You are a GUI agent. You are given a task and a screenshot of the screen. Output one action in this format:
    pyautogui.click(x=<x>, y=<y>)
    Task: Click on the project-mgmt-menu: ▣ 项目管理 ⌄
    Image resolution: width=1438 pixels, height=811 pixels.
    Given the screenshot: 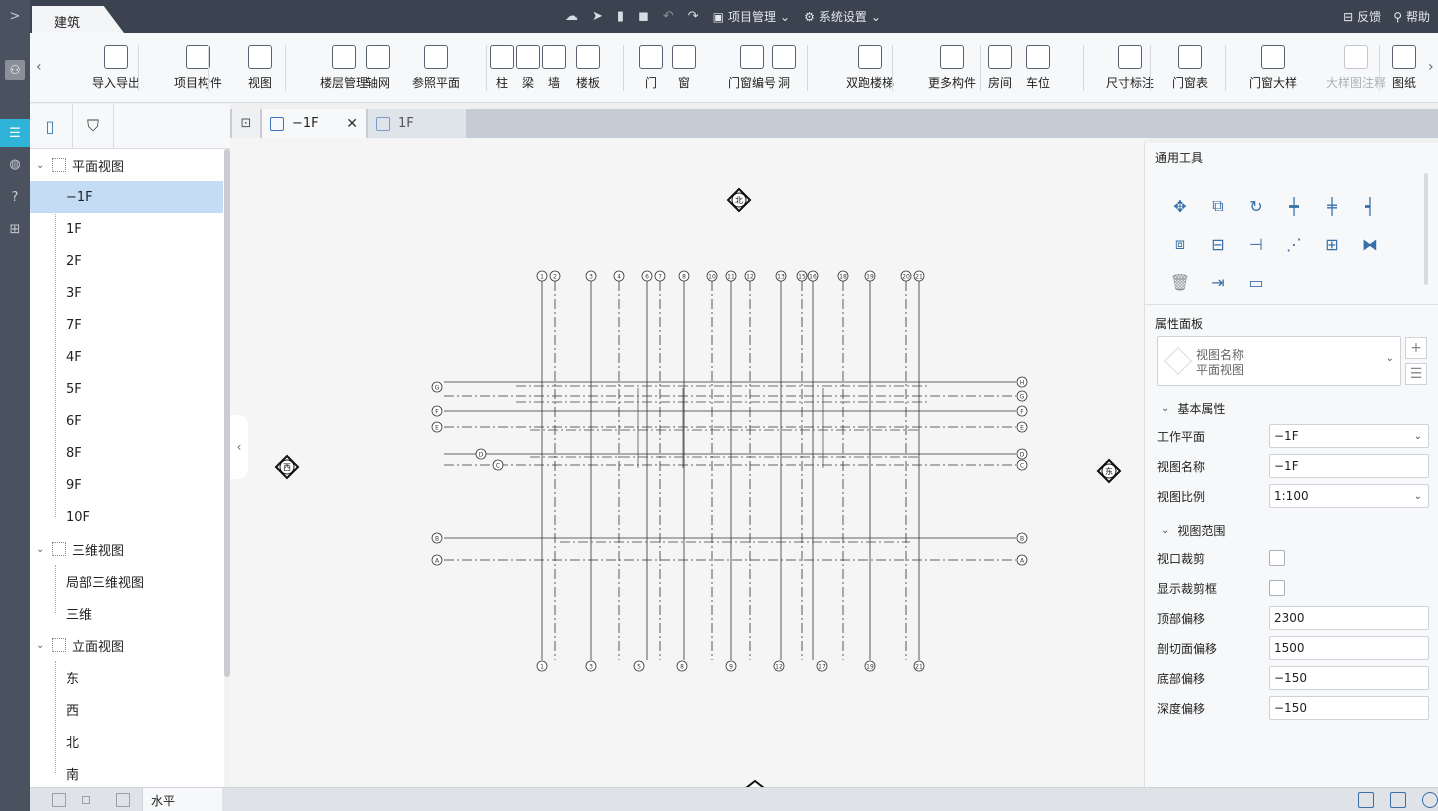 What is the action you would take?
    pyautogui.click(x=751, y=16)
    